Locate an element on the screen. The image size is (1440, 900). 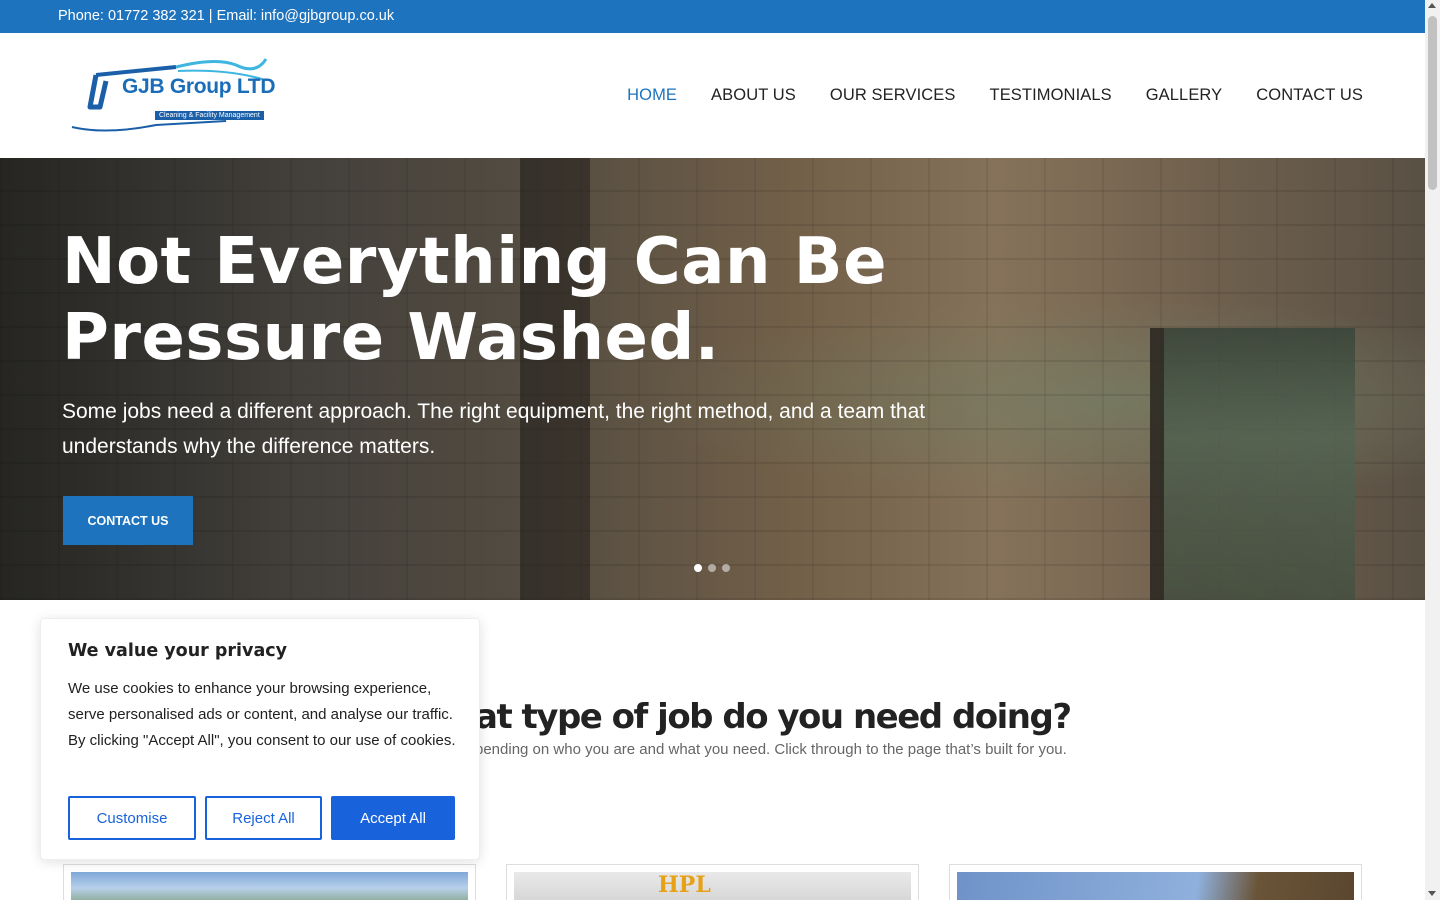
hero-contact-button: CONTACT US is located at coordinates (128, 520).